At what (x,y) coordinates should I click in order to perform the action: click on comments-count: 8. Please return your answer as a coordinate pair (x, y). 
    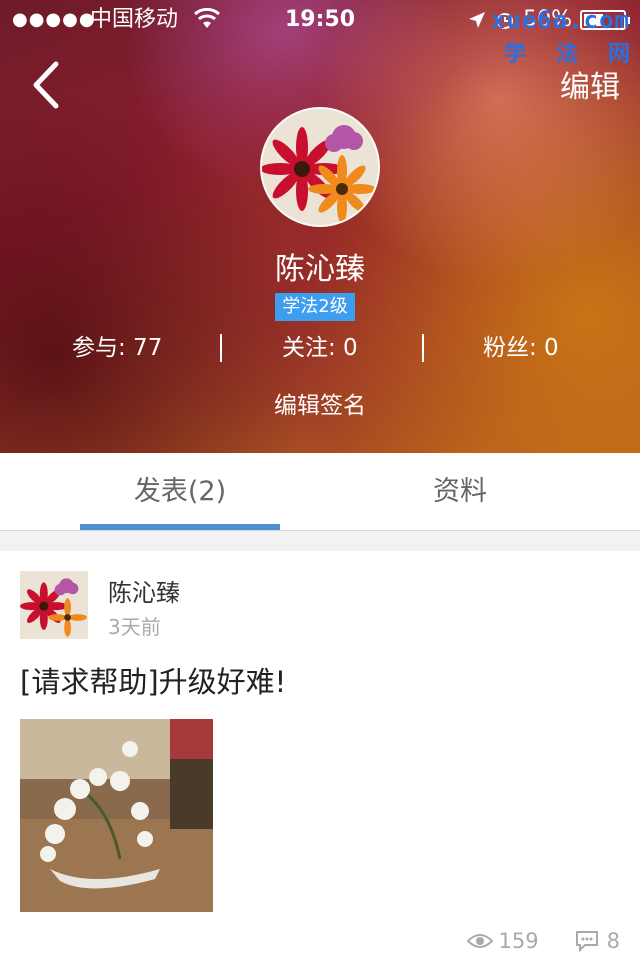
    Looking at the image, I should click on (613, 941).